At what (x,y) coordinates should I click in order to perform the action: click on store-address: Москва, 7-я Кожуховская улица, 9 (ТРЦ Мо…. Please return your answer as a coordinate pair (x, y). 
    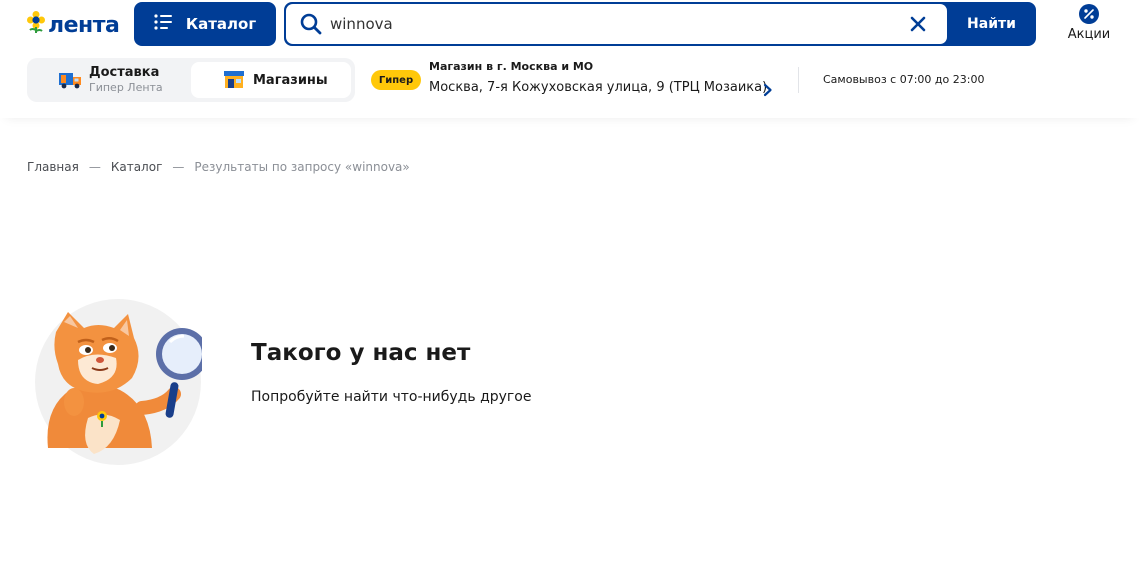
    Looking at the image, I should click on (598, 87).